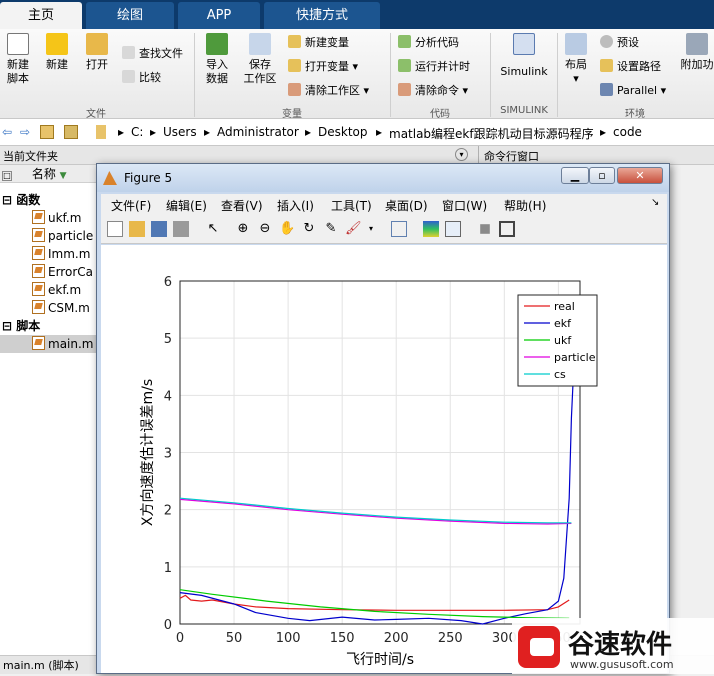  I want to click on import-data-button: 导入 数据, so click(217, 59).